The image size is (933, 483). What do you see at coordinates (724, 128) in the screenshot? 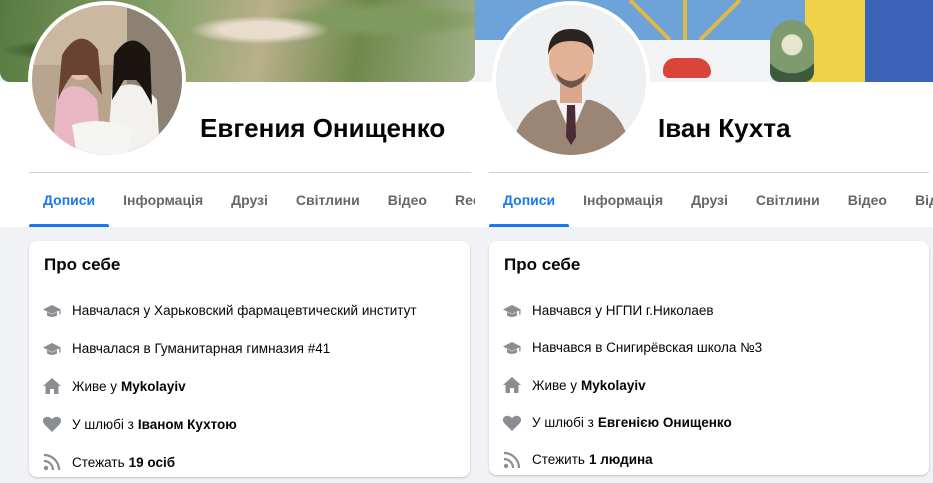
I see `profile-name: Іван Кухта` at bounding box center [724, 128].